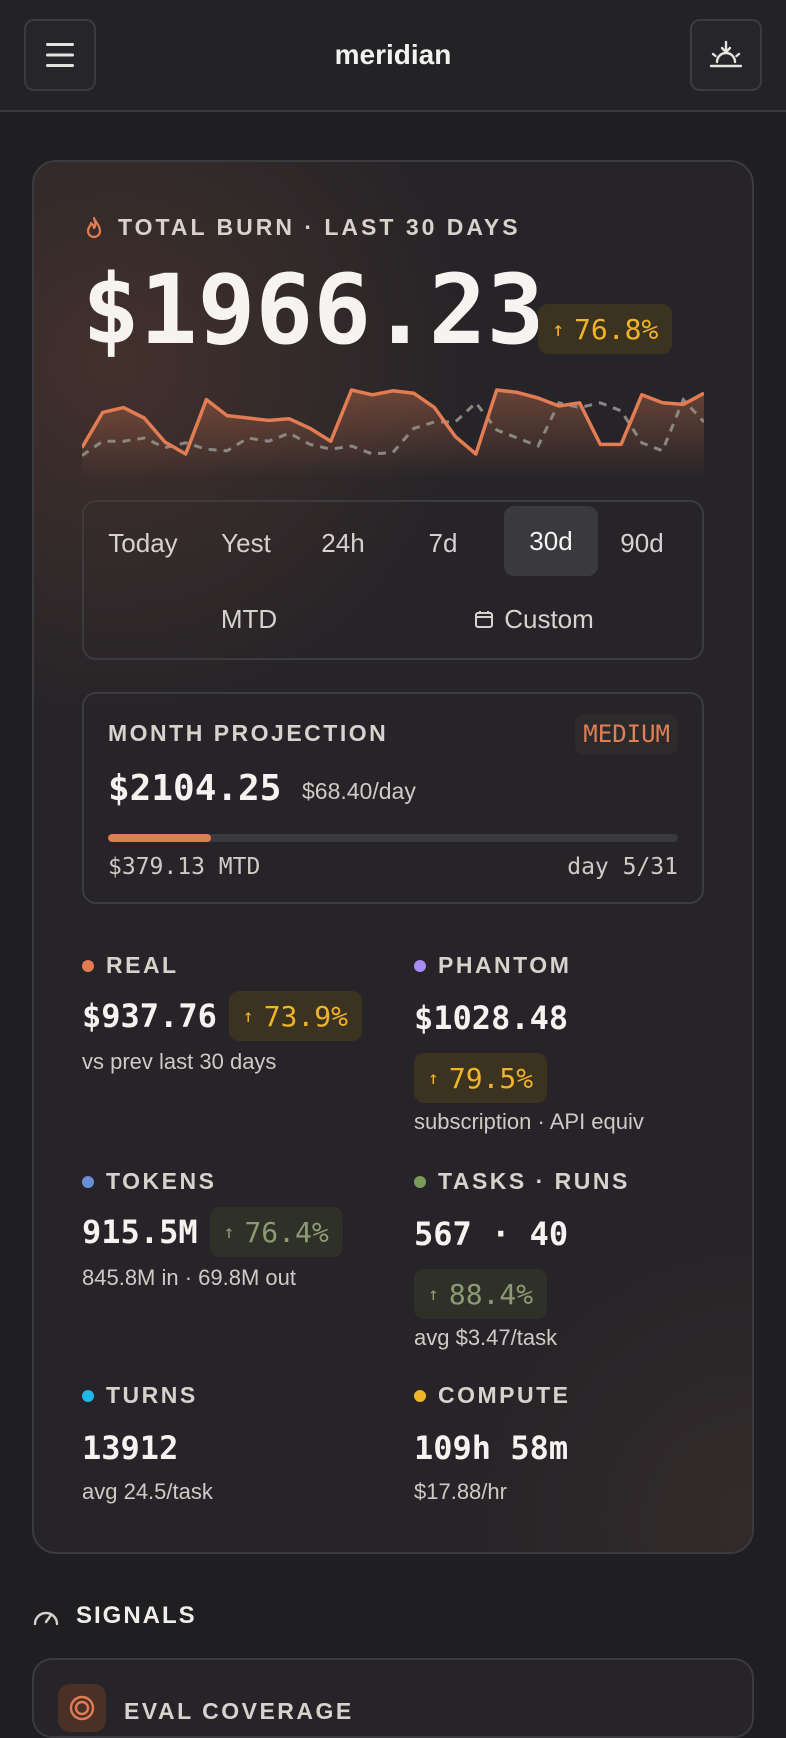 The image size is (786, 1738). I want to click on calendar-icon, so click(484, 619).